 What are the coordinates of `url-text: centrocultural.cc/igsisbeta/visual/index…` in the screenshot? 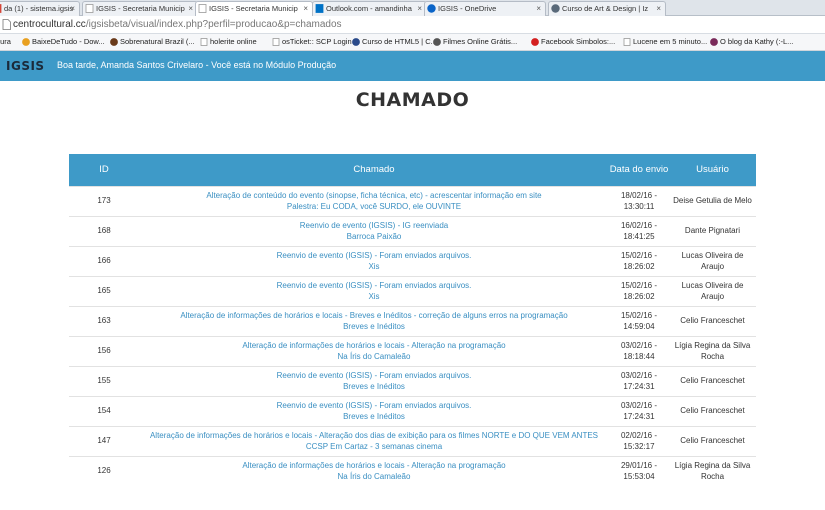 It's located at (177, 25).